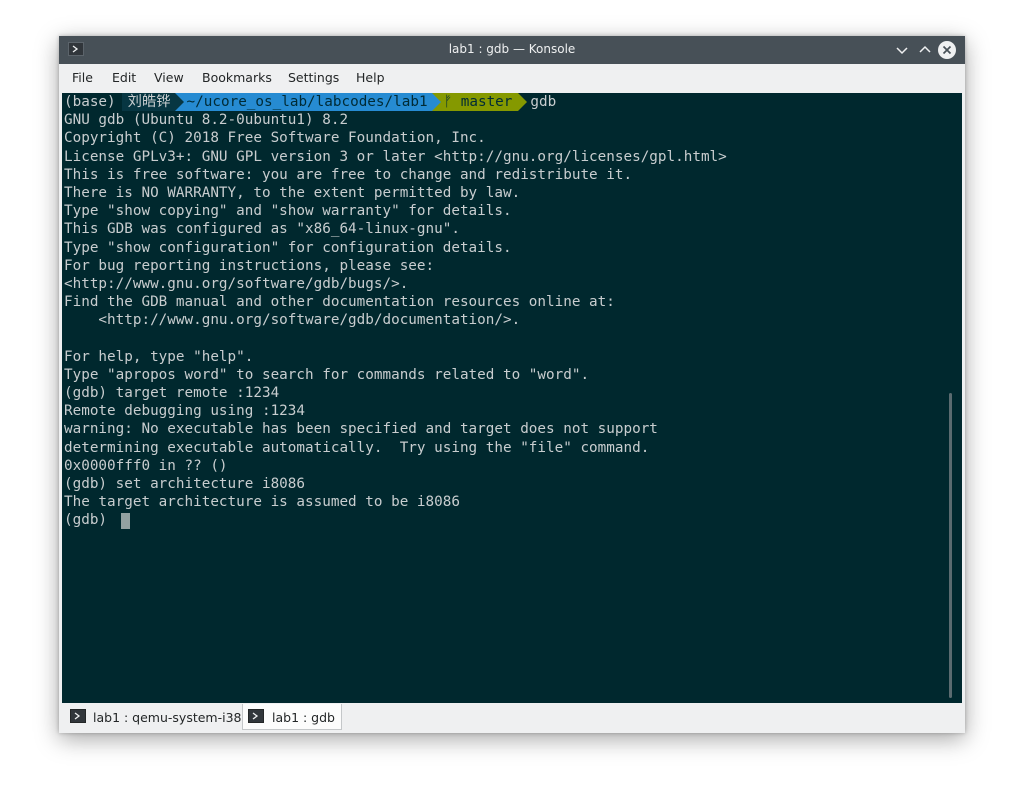 This screenshot has height=792, width=1024. I want to click on close-icon, so click(947, 50).